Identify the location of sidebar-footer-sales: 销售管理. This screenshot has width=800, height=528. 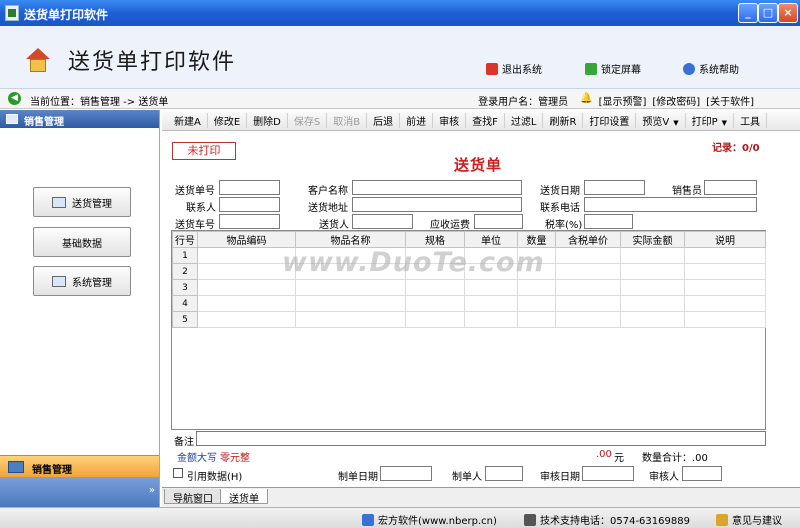
(79, 466).